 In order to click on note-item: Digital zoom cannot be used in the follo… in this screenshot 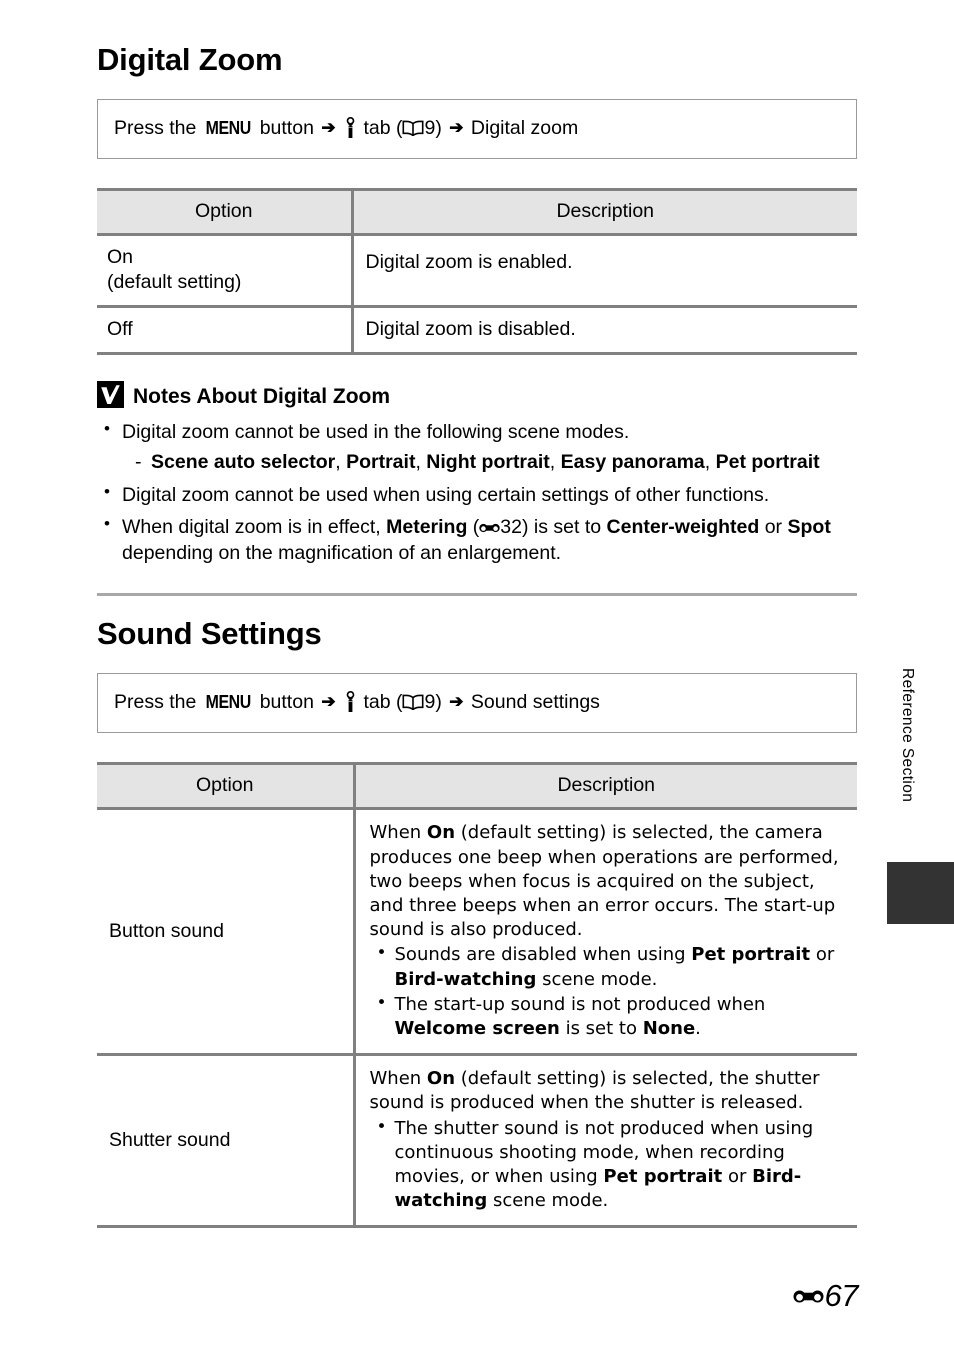, I will do `click(477, 446)`.